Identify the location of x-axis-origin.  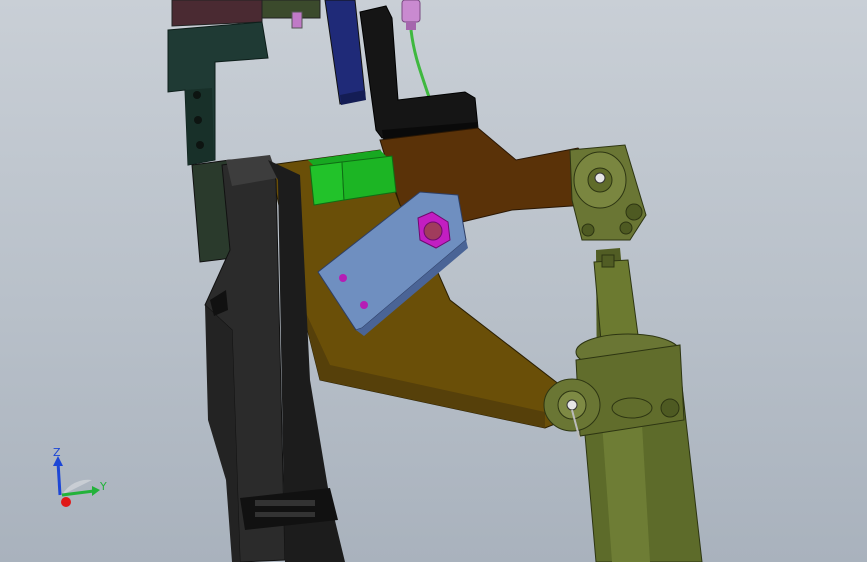
(66, 502).